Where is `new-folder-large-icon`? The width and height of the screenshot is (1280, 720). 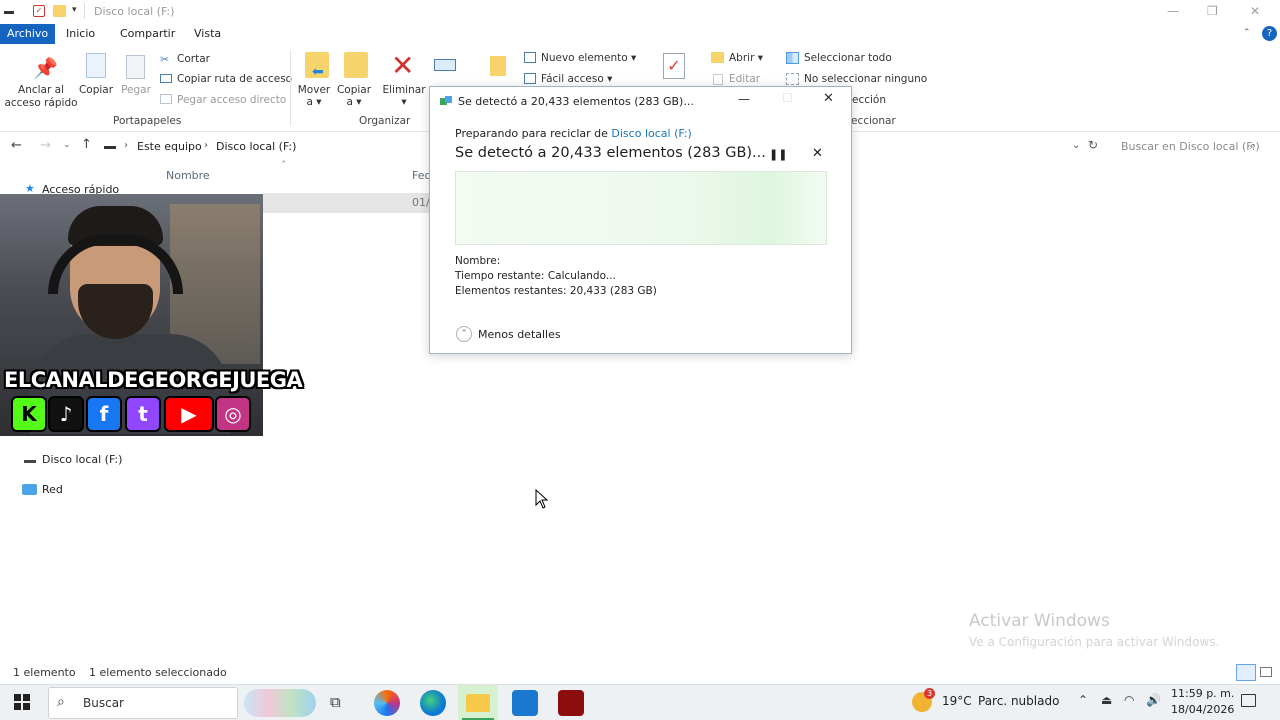 new-folder-large-icon is located at coordinates (498, 66).